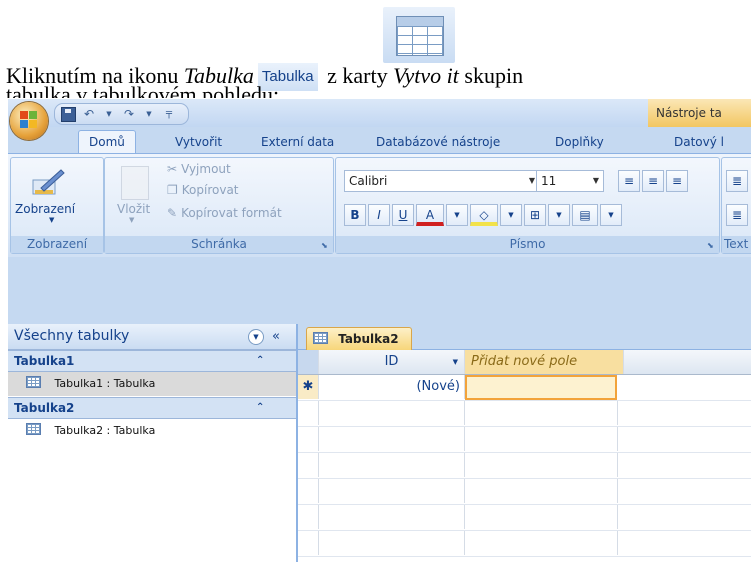  I want to click on format-buttons: B I U A ▼ ◇ ▼ ⊞ ▼ ▤ ▼, so click(483, 215).